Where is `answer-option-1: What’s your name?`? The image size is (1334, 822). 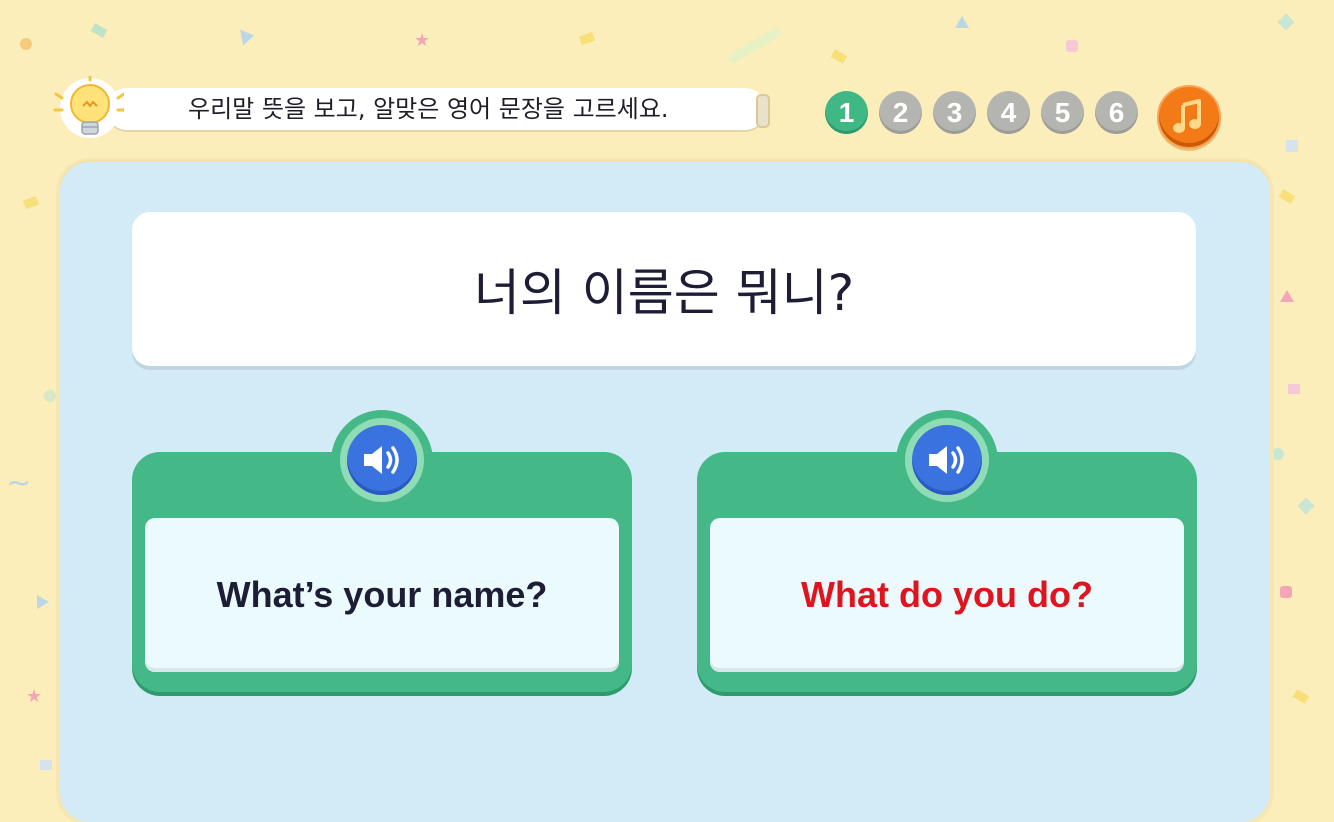 answer-option-1: What’s your name? is located at coordinates (382, 551).